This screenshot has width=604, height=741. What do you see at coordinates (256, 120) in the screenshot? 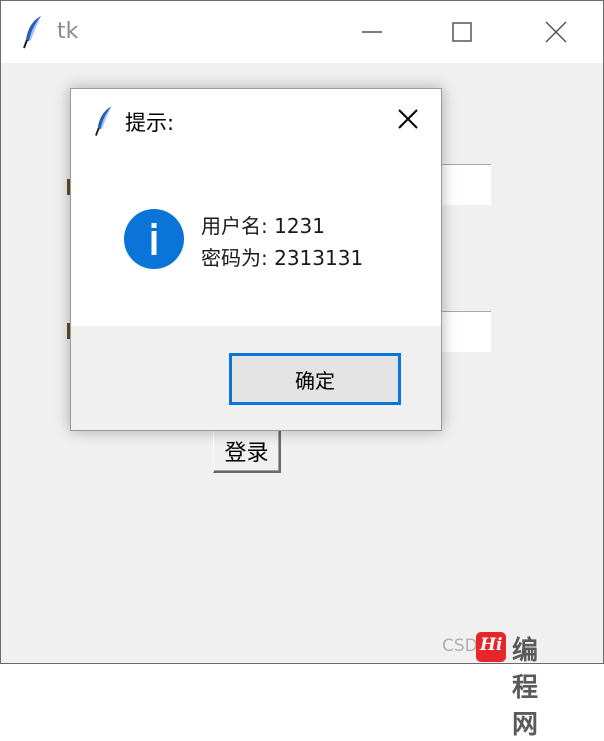
I see `dialog-titlebar: 提示:` at bounding box center [256, 120].